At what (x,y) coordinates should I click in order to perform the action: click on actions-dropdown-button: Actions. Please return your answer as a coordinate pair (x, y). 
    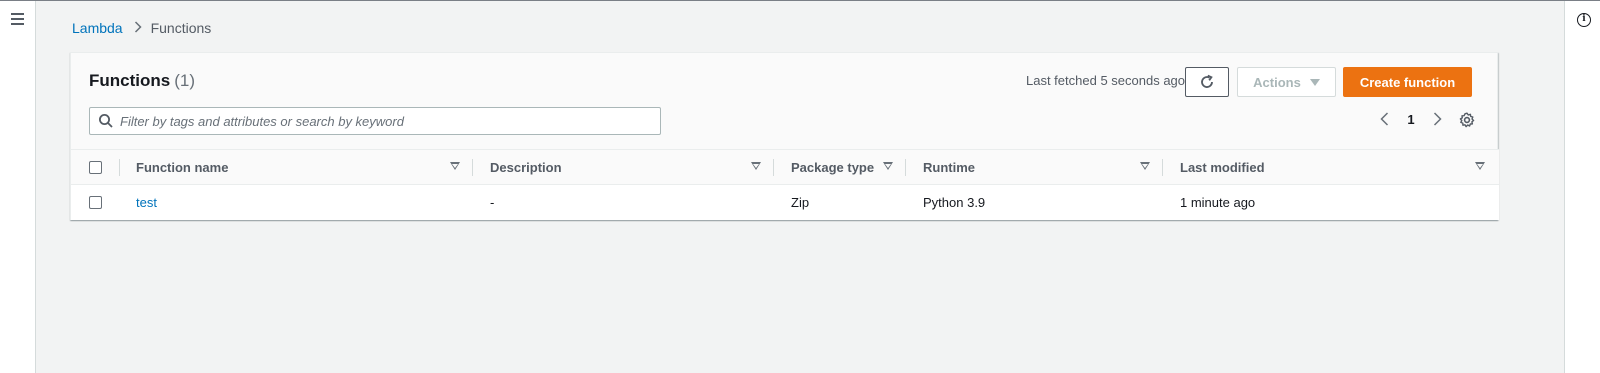
    Looking at the image, I should click on (1286, 82).